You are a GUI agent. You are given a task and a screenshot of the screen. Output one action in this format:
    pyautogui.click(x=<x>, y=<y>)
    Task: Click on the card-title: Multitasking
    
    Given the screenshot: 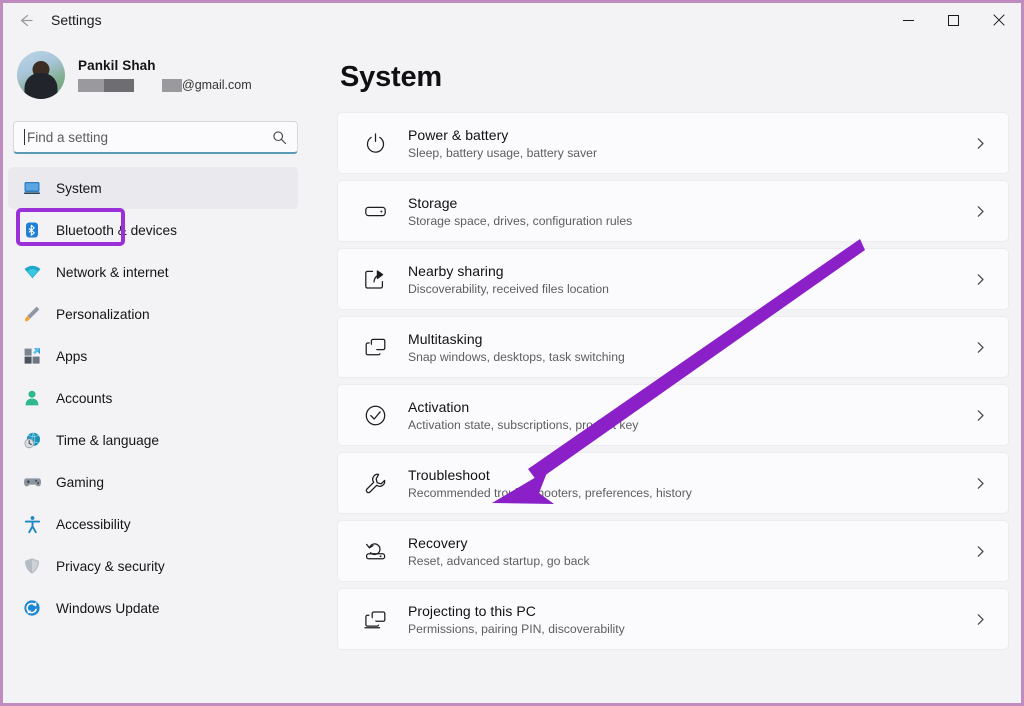 What is the action you would take?
    pyautogui.click(x=445, y=338)
    